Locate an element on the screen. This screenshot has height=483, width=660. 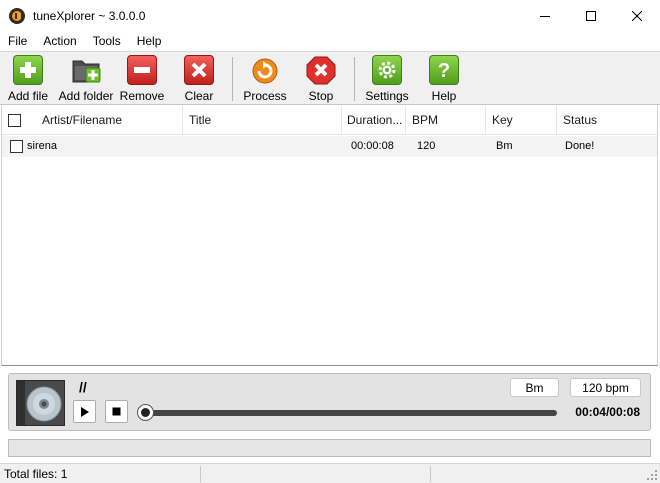
remove-button: Remove is located at coordinates (142, 79).